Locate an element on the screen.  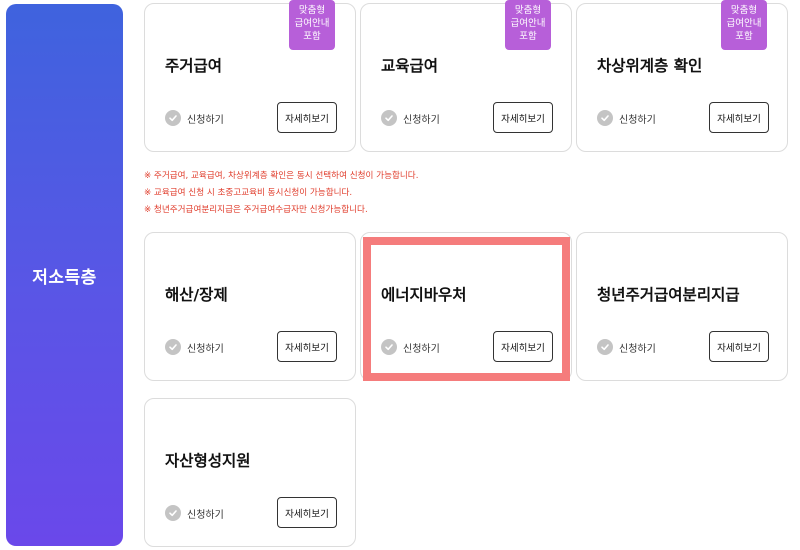
category-title: 저소득층 is located at coordinates (64, 277).